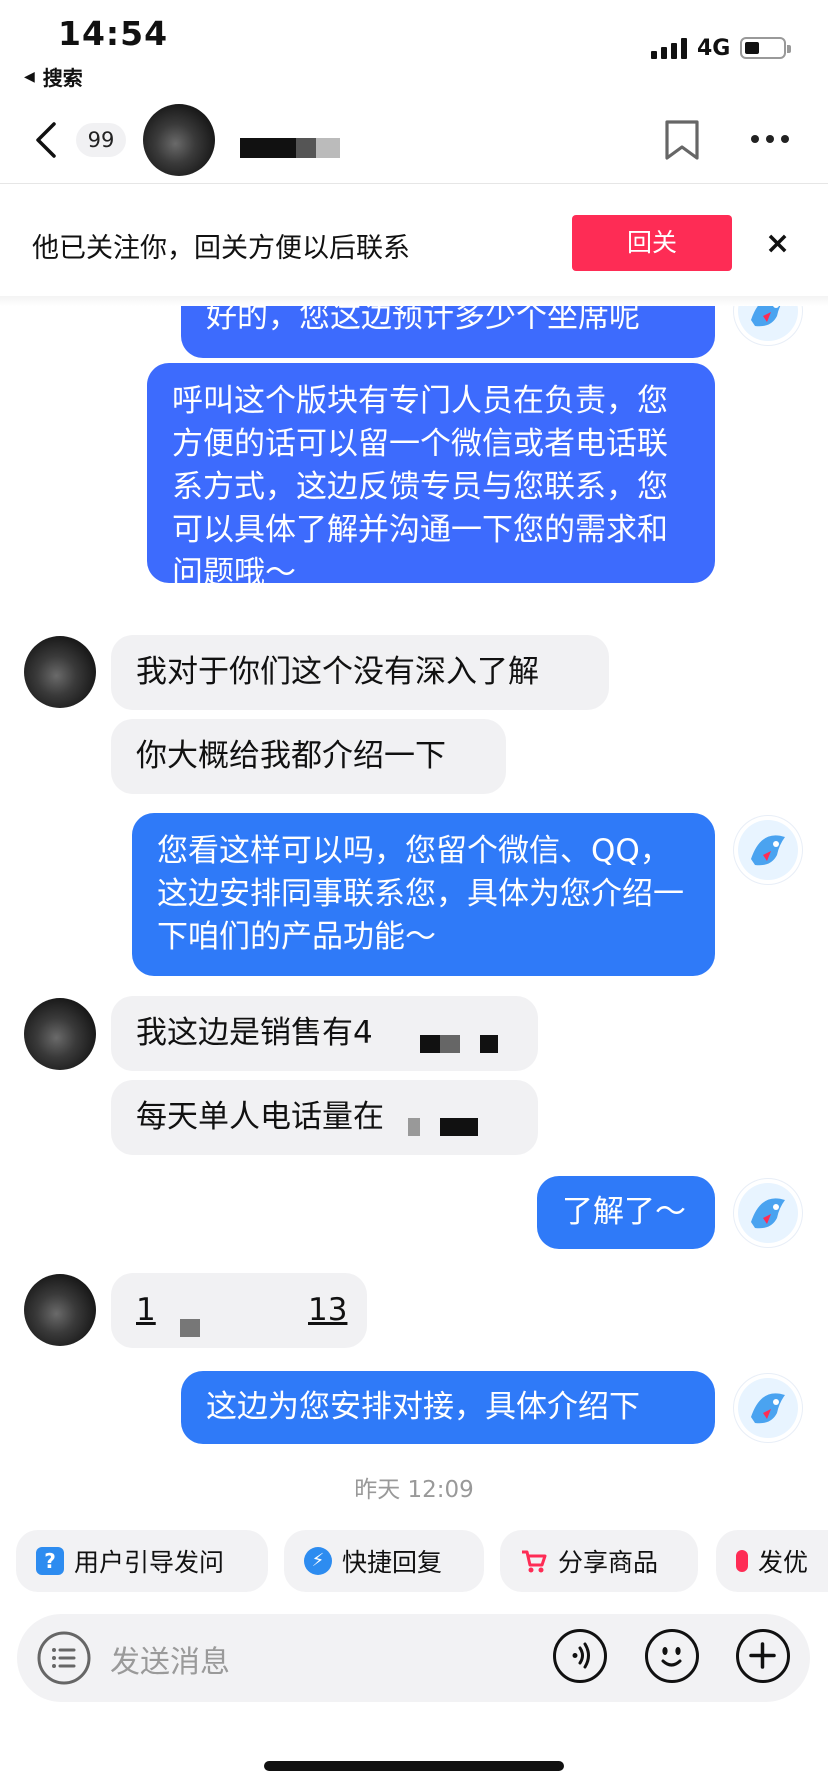  What do you see at coordinates (328, 1310) in the screenshot?
I see `message-text-end: 13` at bounding box center [328, 1310].